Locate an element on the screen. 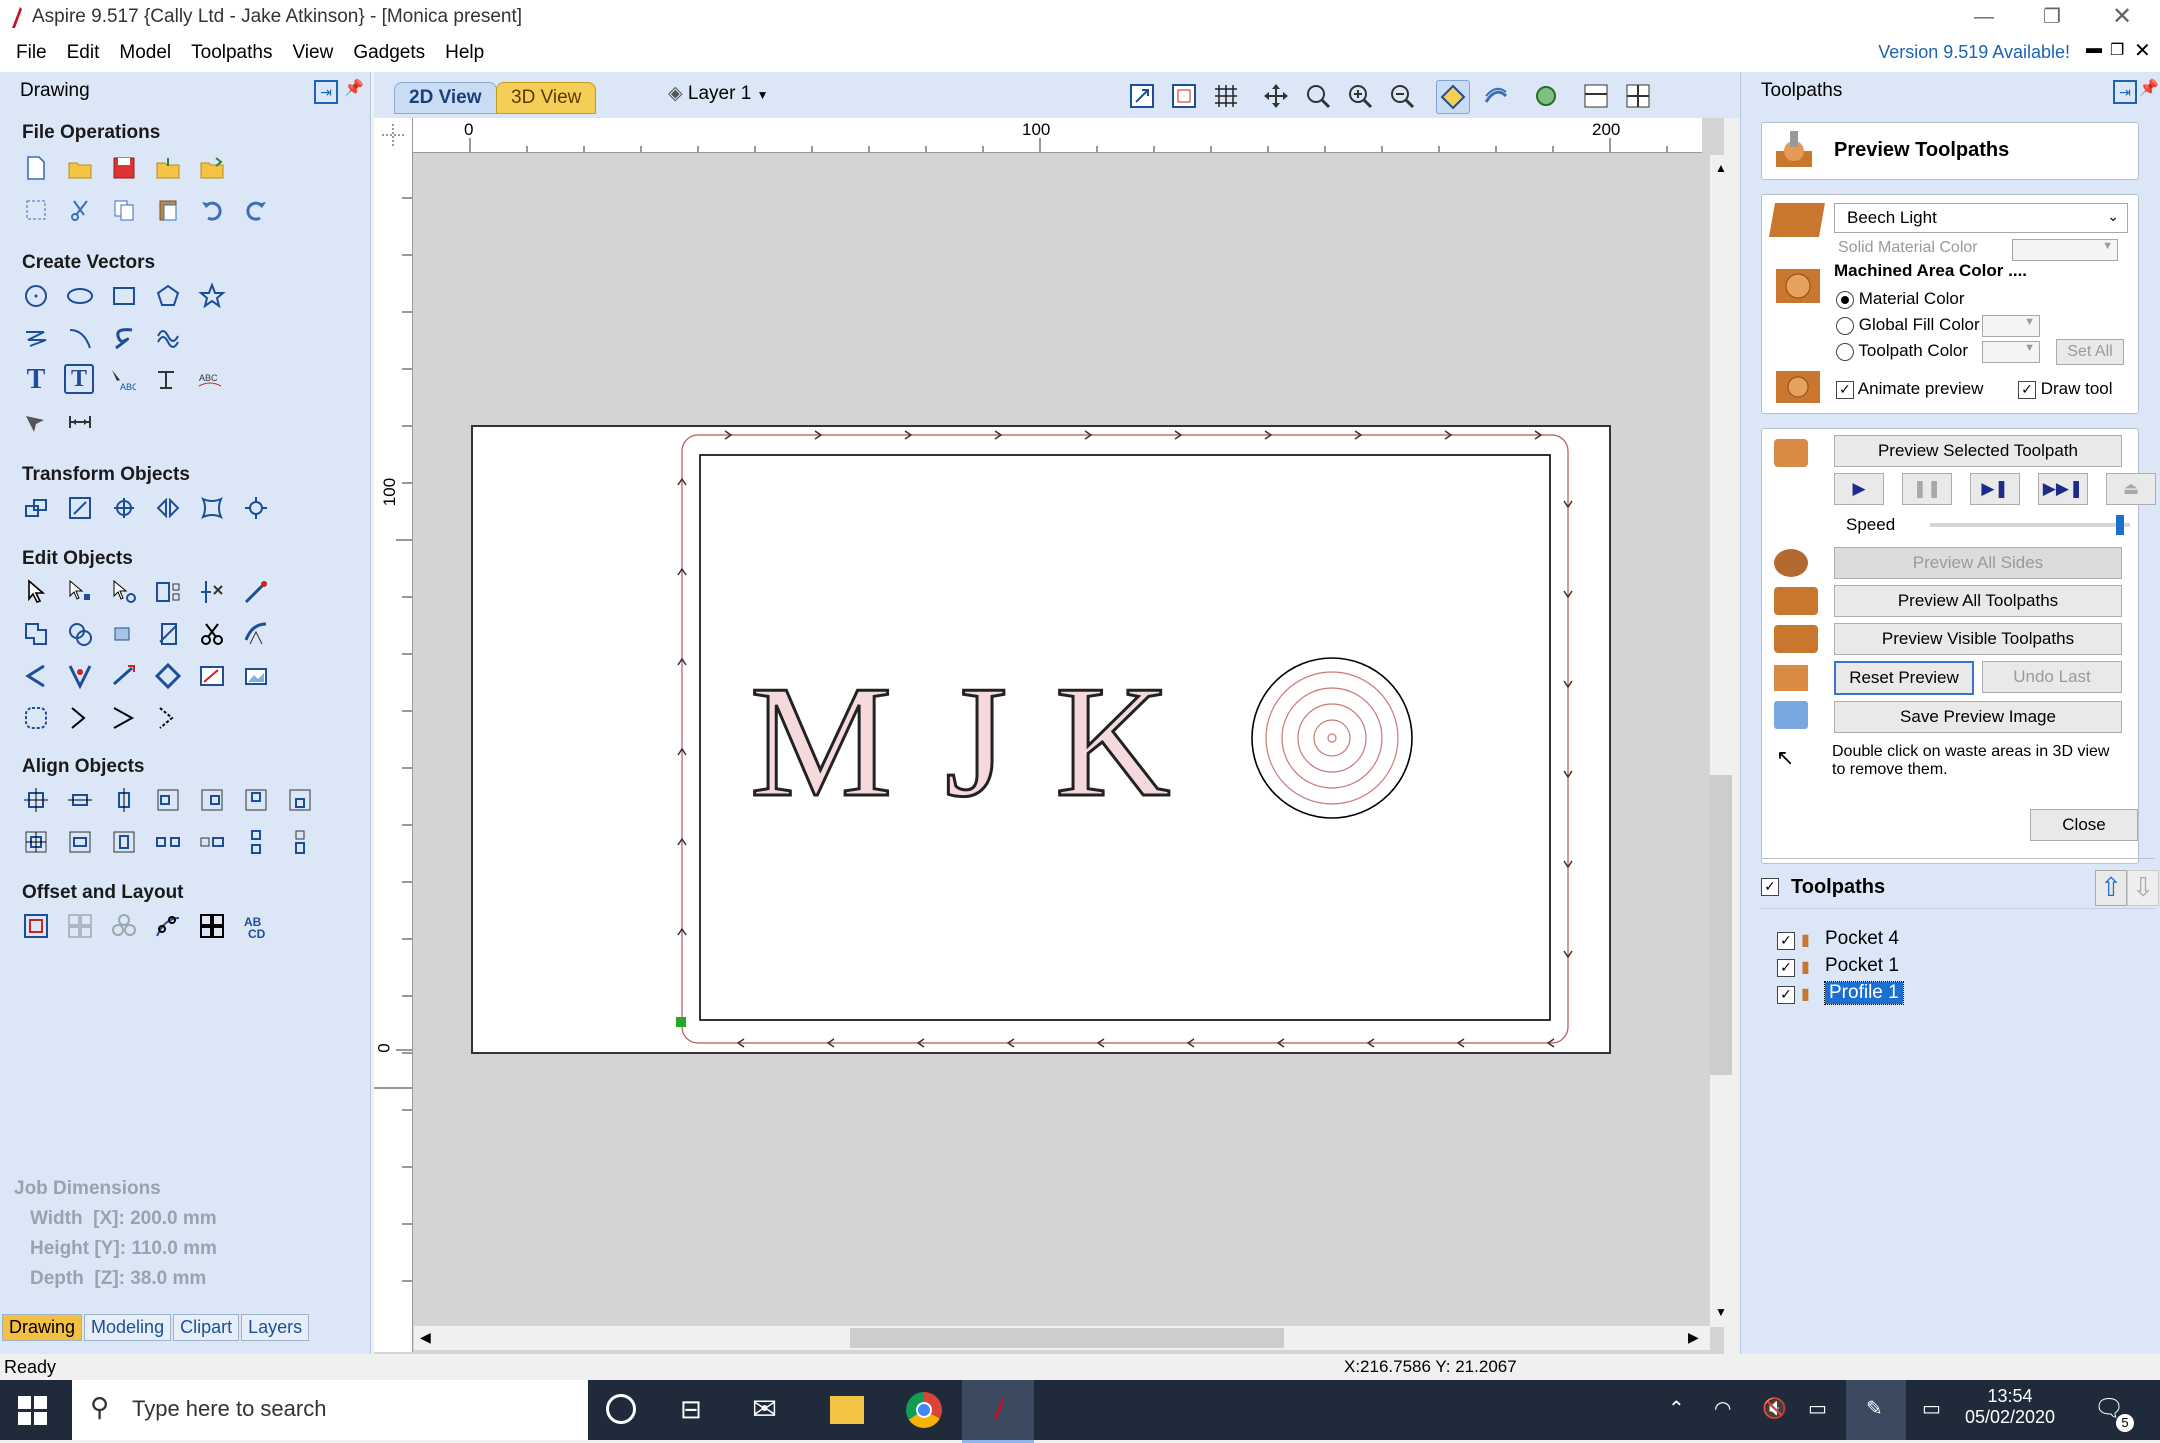 The image size is (2160, 1443). space-horizontal-icon is located at coordinates (212, 842).